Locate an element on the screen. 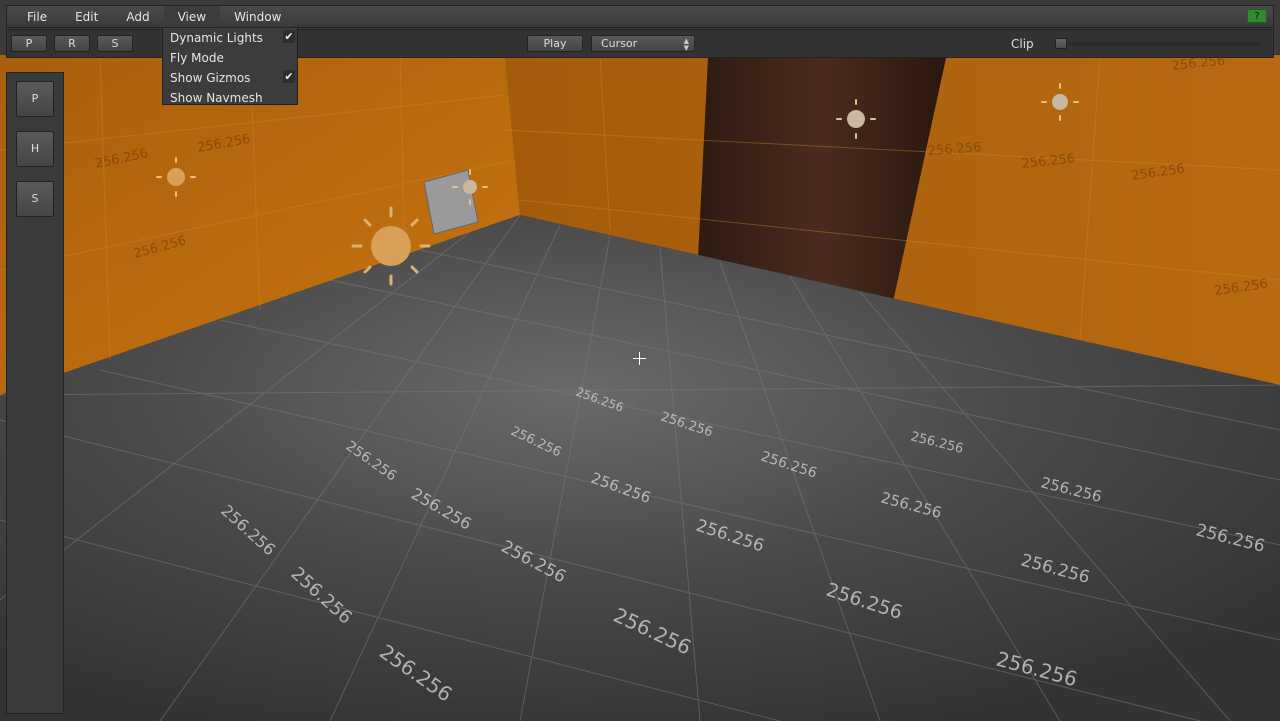  menu-item-label: Dynamic Lights is located at coordinates (216, 38).